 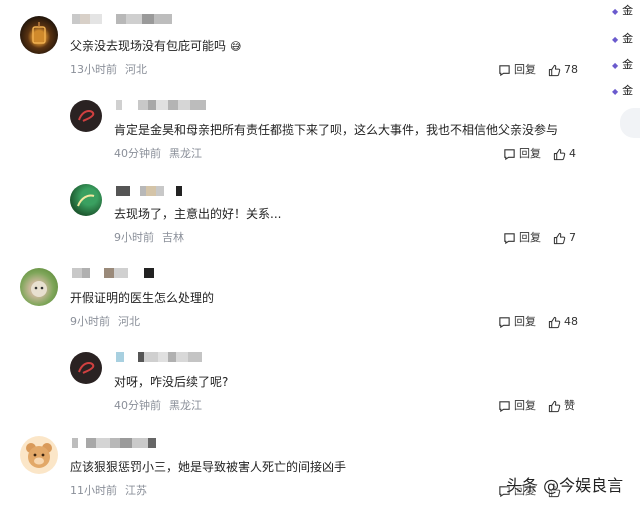 I want to click on comment-actions: 回复 48, so click(x=538, y=322).